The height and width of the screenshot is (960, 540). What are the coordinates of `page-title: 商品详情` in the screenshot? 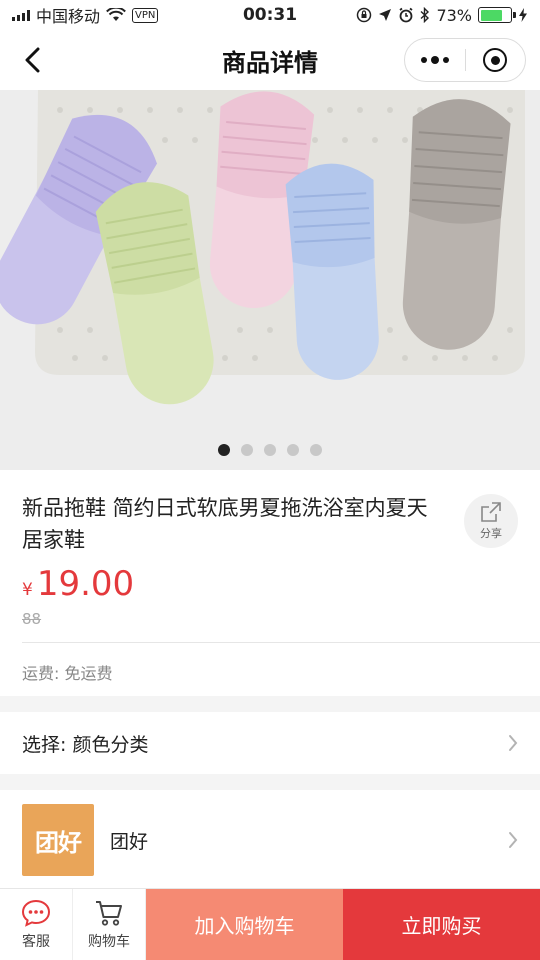 It's located at (270, 62).